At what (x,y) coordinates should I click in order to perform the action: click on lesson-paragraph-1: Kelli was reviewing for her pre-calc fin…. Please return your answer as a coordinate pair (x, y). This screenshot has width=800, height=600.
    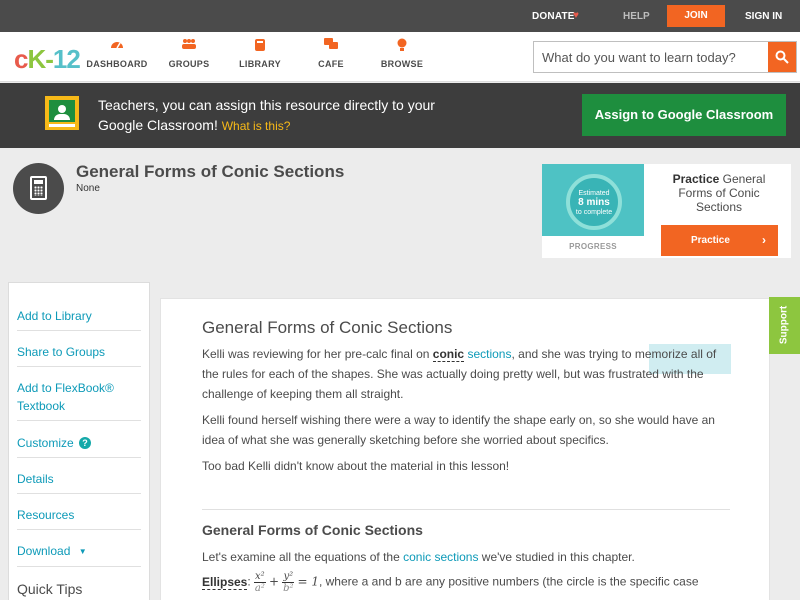
    Looking at the image, I should click on (459, 374).